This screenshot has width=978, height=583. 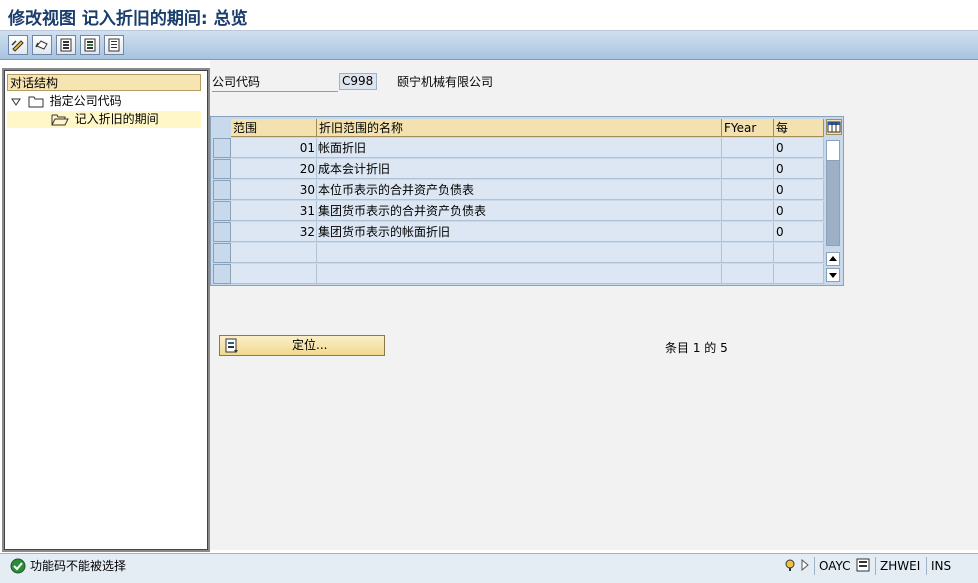 What do you see at coordinates (489, 568) in the screenshot?
I see `status-bar: 功能码不能被选择 OAYC ZHWEI INS` at bounding box center [489, 568].